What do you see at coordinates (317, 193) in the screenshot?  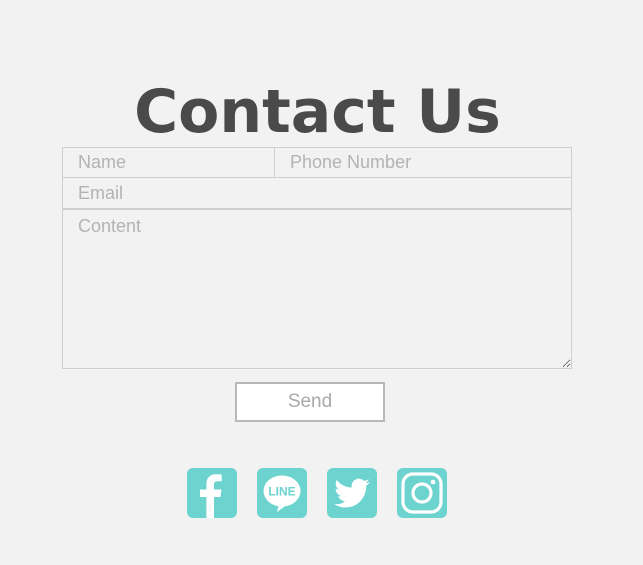 I see `email-input` at bounding box center [317, 193].